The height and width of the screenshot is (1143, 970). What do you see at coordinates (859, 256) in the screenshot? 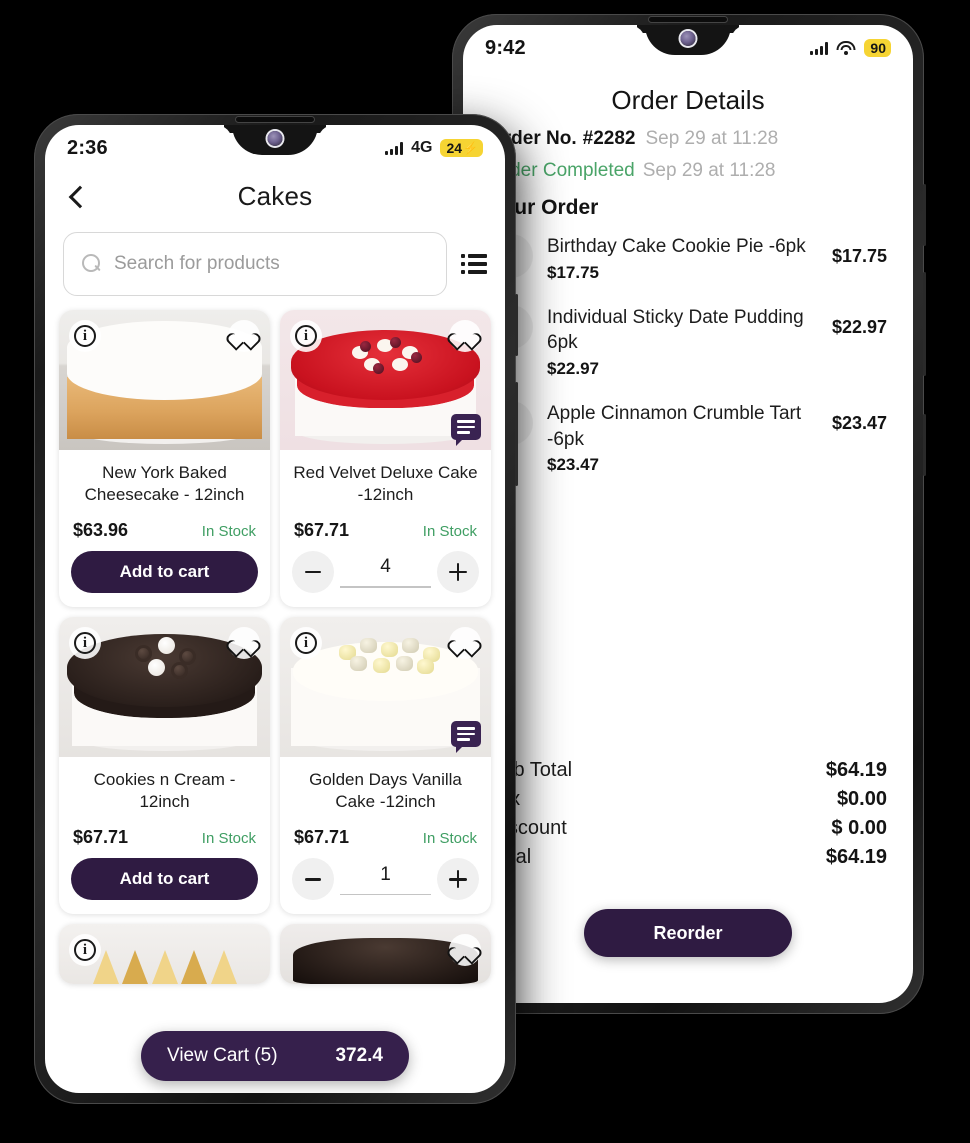
I see `order-item-amount: $17.75` at bounding box center [859, 256].